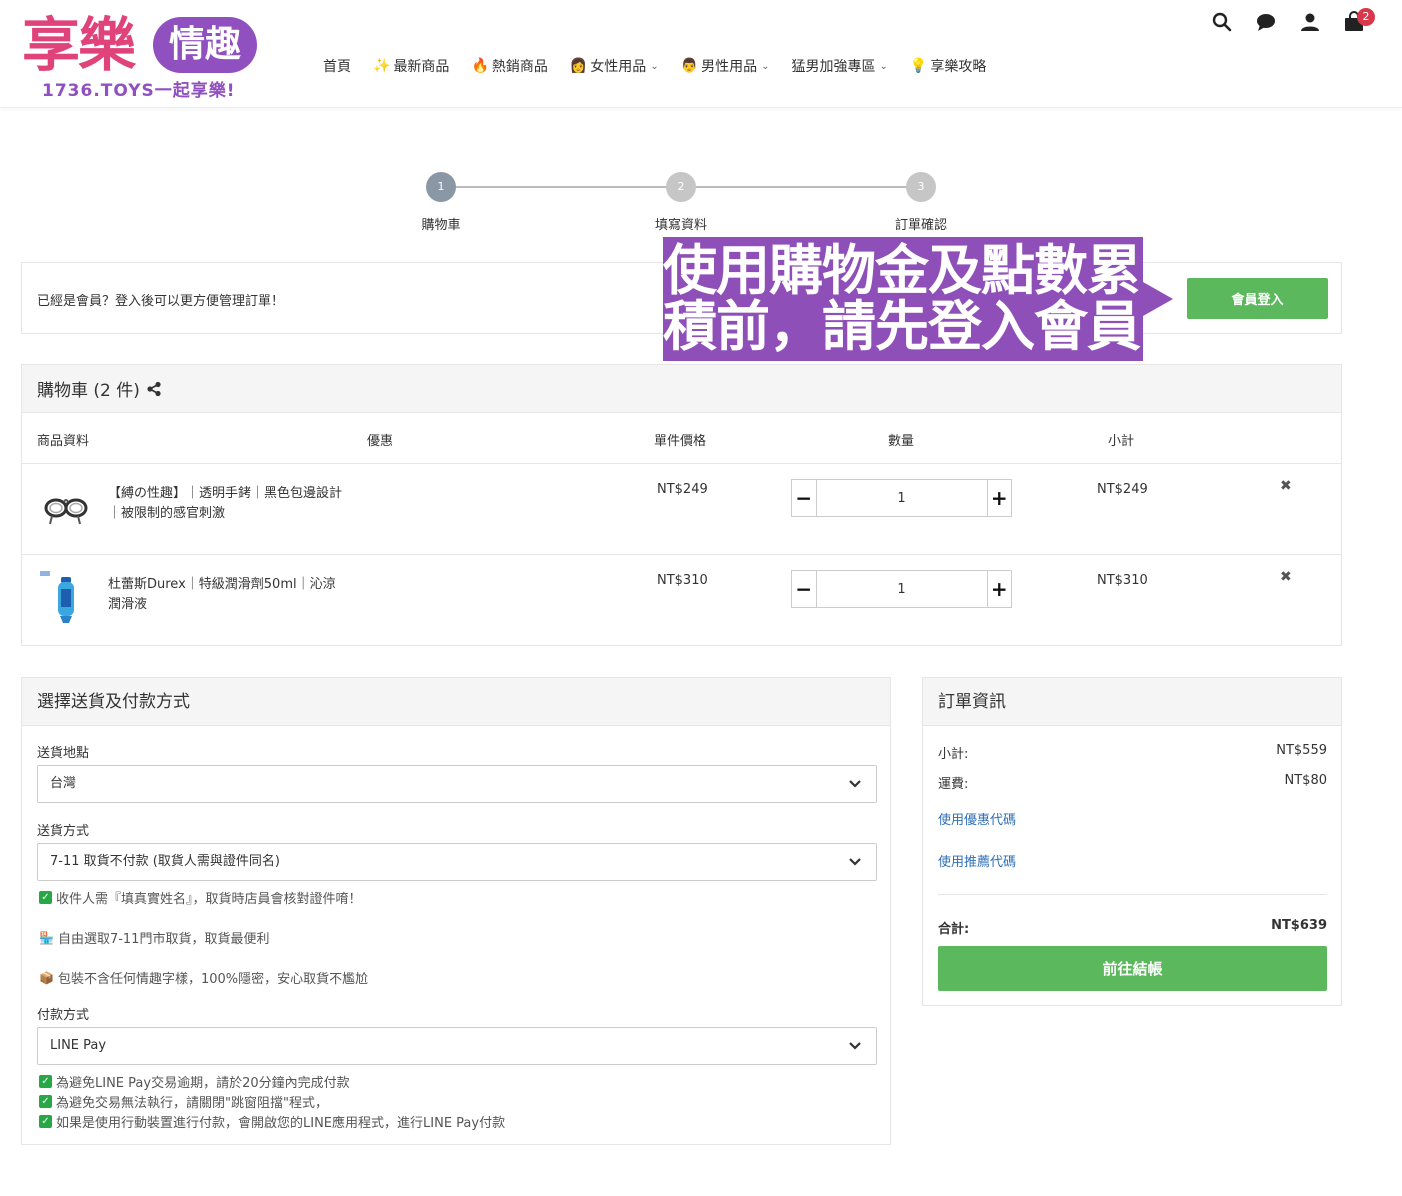  What do you see at coordinates (1158, 299) in the screenshot?
I see `callout-arrow` at bounding box center [1158, 299].